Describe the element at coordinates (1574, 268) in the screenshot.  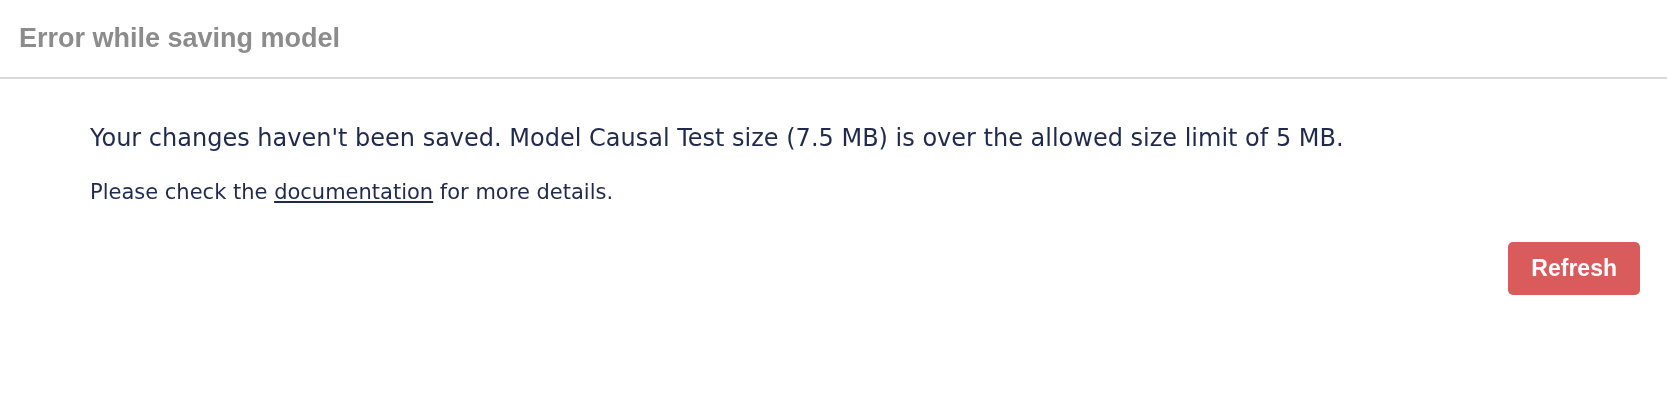
I see `refresh-button: Refresh` at that location.